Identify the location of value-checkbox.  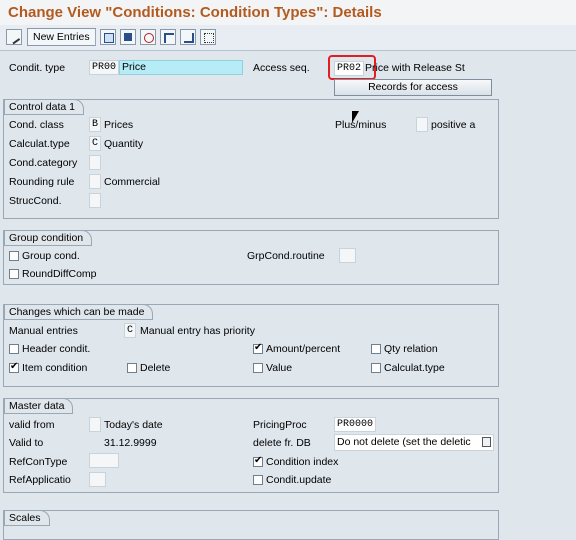
(258, 368).